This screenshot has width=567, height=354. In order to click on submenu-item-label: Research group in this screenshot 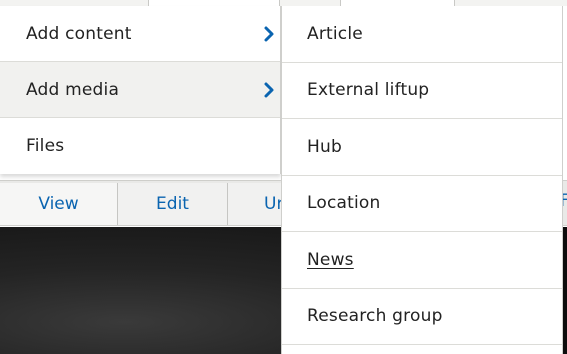, I will do `click(375, 316)`.